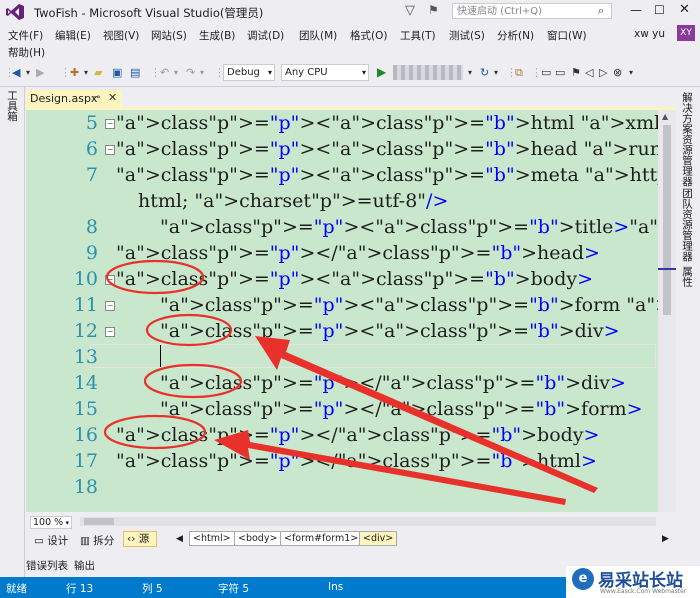 The height and width of the screenshot is (598, 700). Describe the element at coordinates (67, 523) in the screenshot. I see `chevron-down-icon: ▾` at that location.